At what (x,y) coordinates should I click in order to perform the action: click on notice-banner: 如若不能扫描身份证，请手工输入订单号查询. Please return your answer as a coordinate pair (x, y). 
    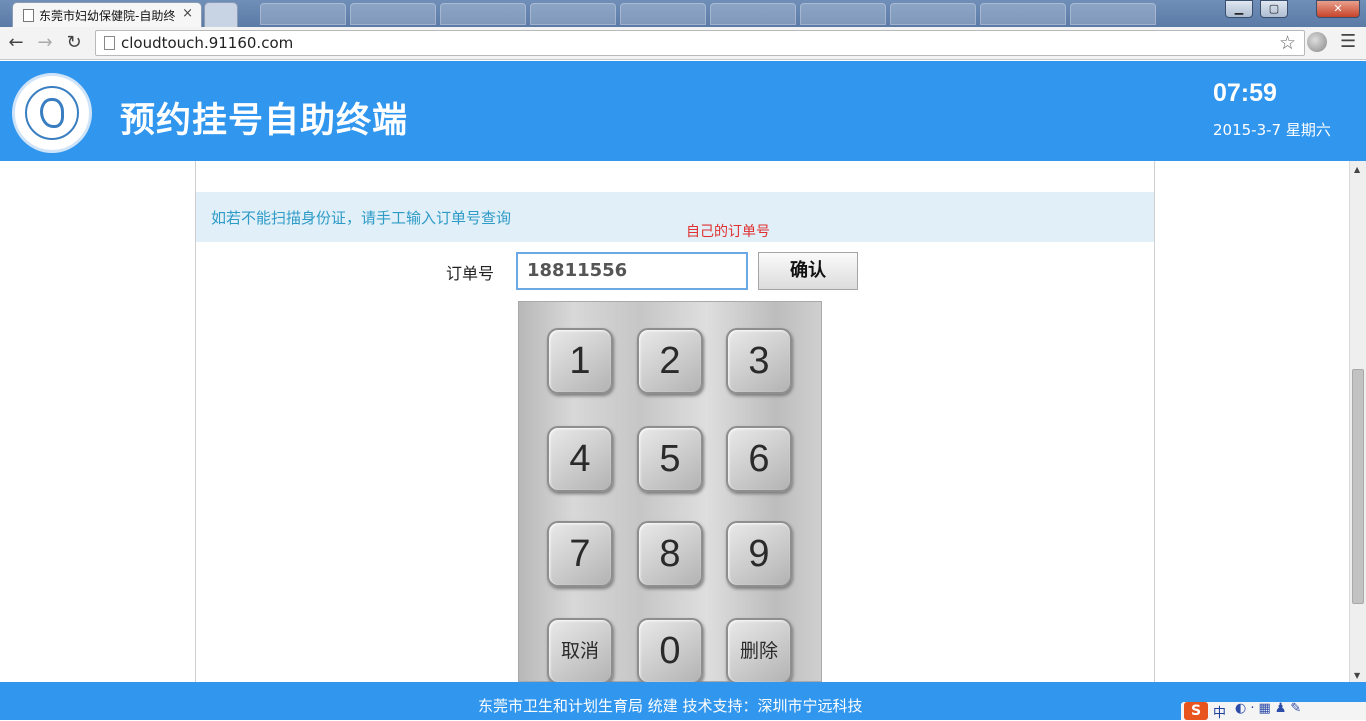
    Looking at the image, I should click on (675, 217).